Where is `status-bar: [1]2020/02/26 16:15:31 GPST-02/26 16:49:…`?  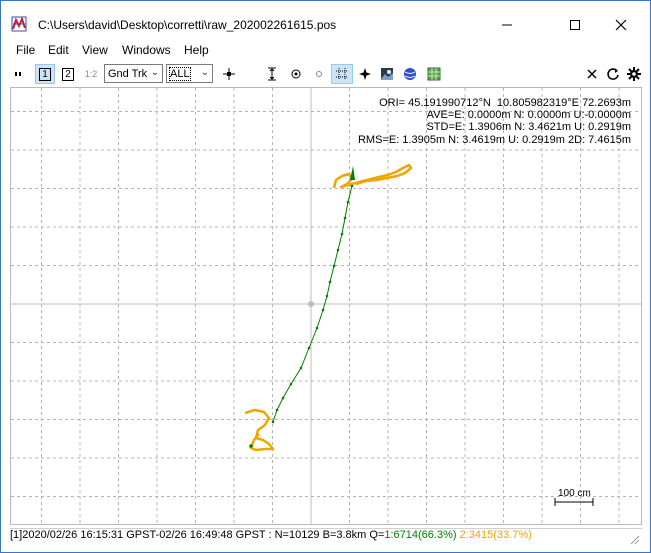
status-bar: [1]2020/02/26 16:15:31 GPST-02/26 16:49:… is located at coordinates (326, 537).